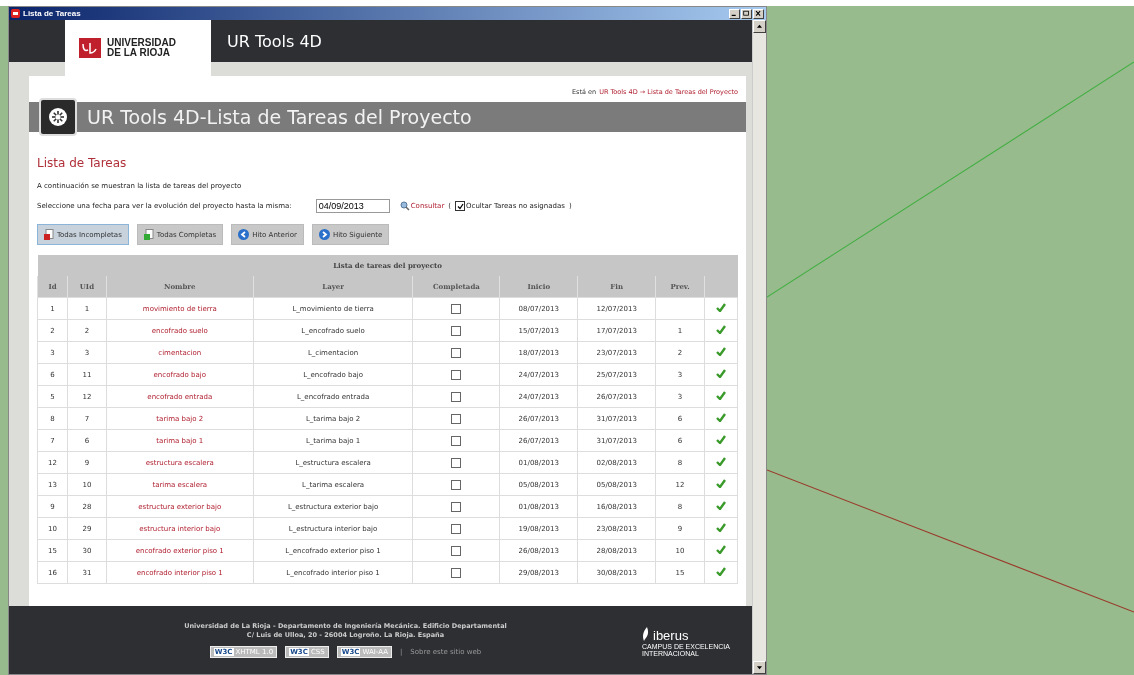 This screenshot has height=675, width=1134. What do you see at coordinates (58, 117) in the screenshot?
I see `gear-icon` at bounding box center [58, 117].